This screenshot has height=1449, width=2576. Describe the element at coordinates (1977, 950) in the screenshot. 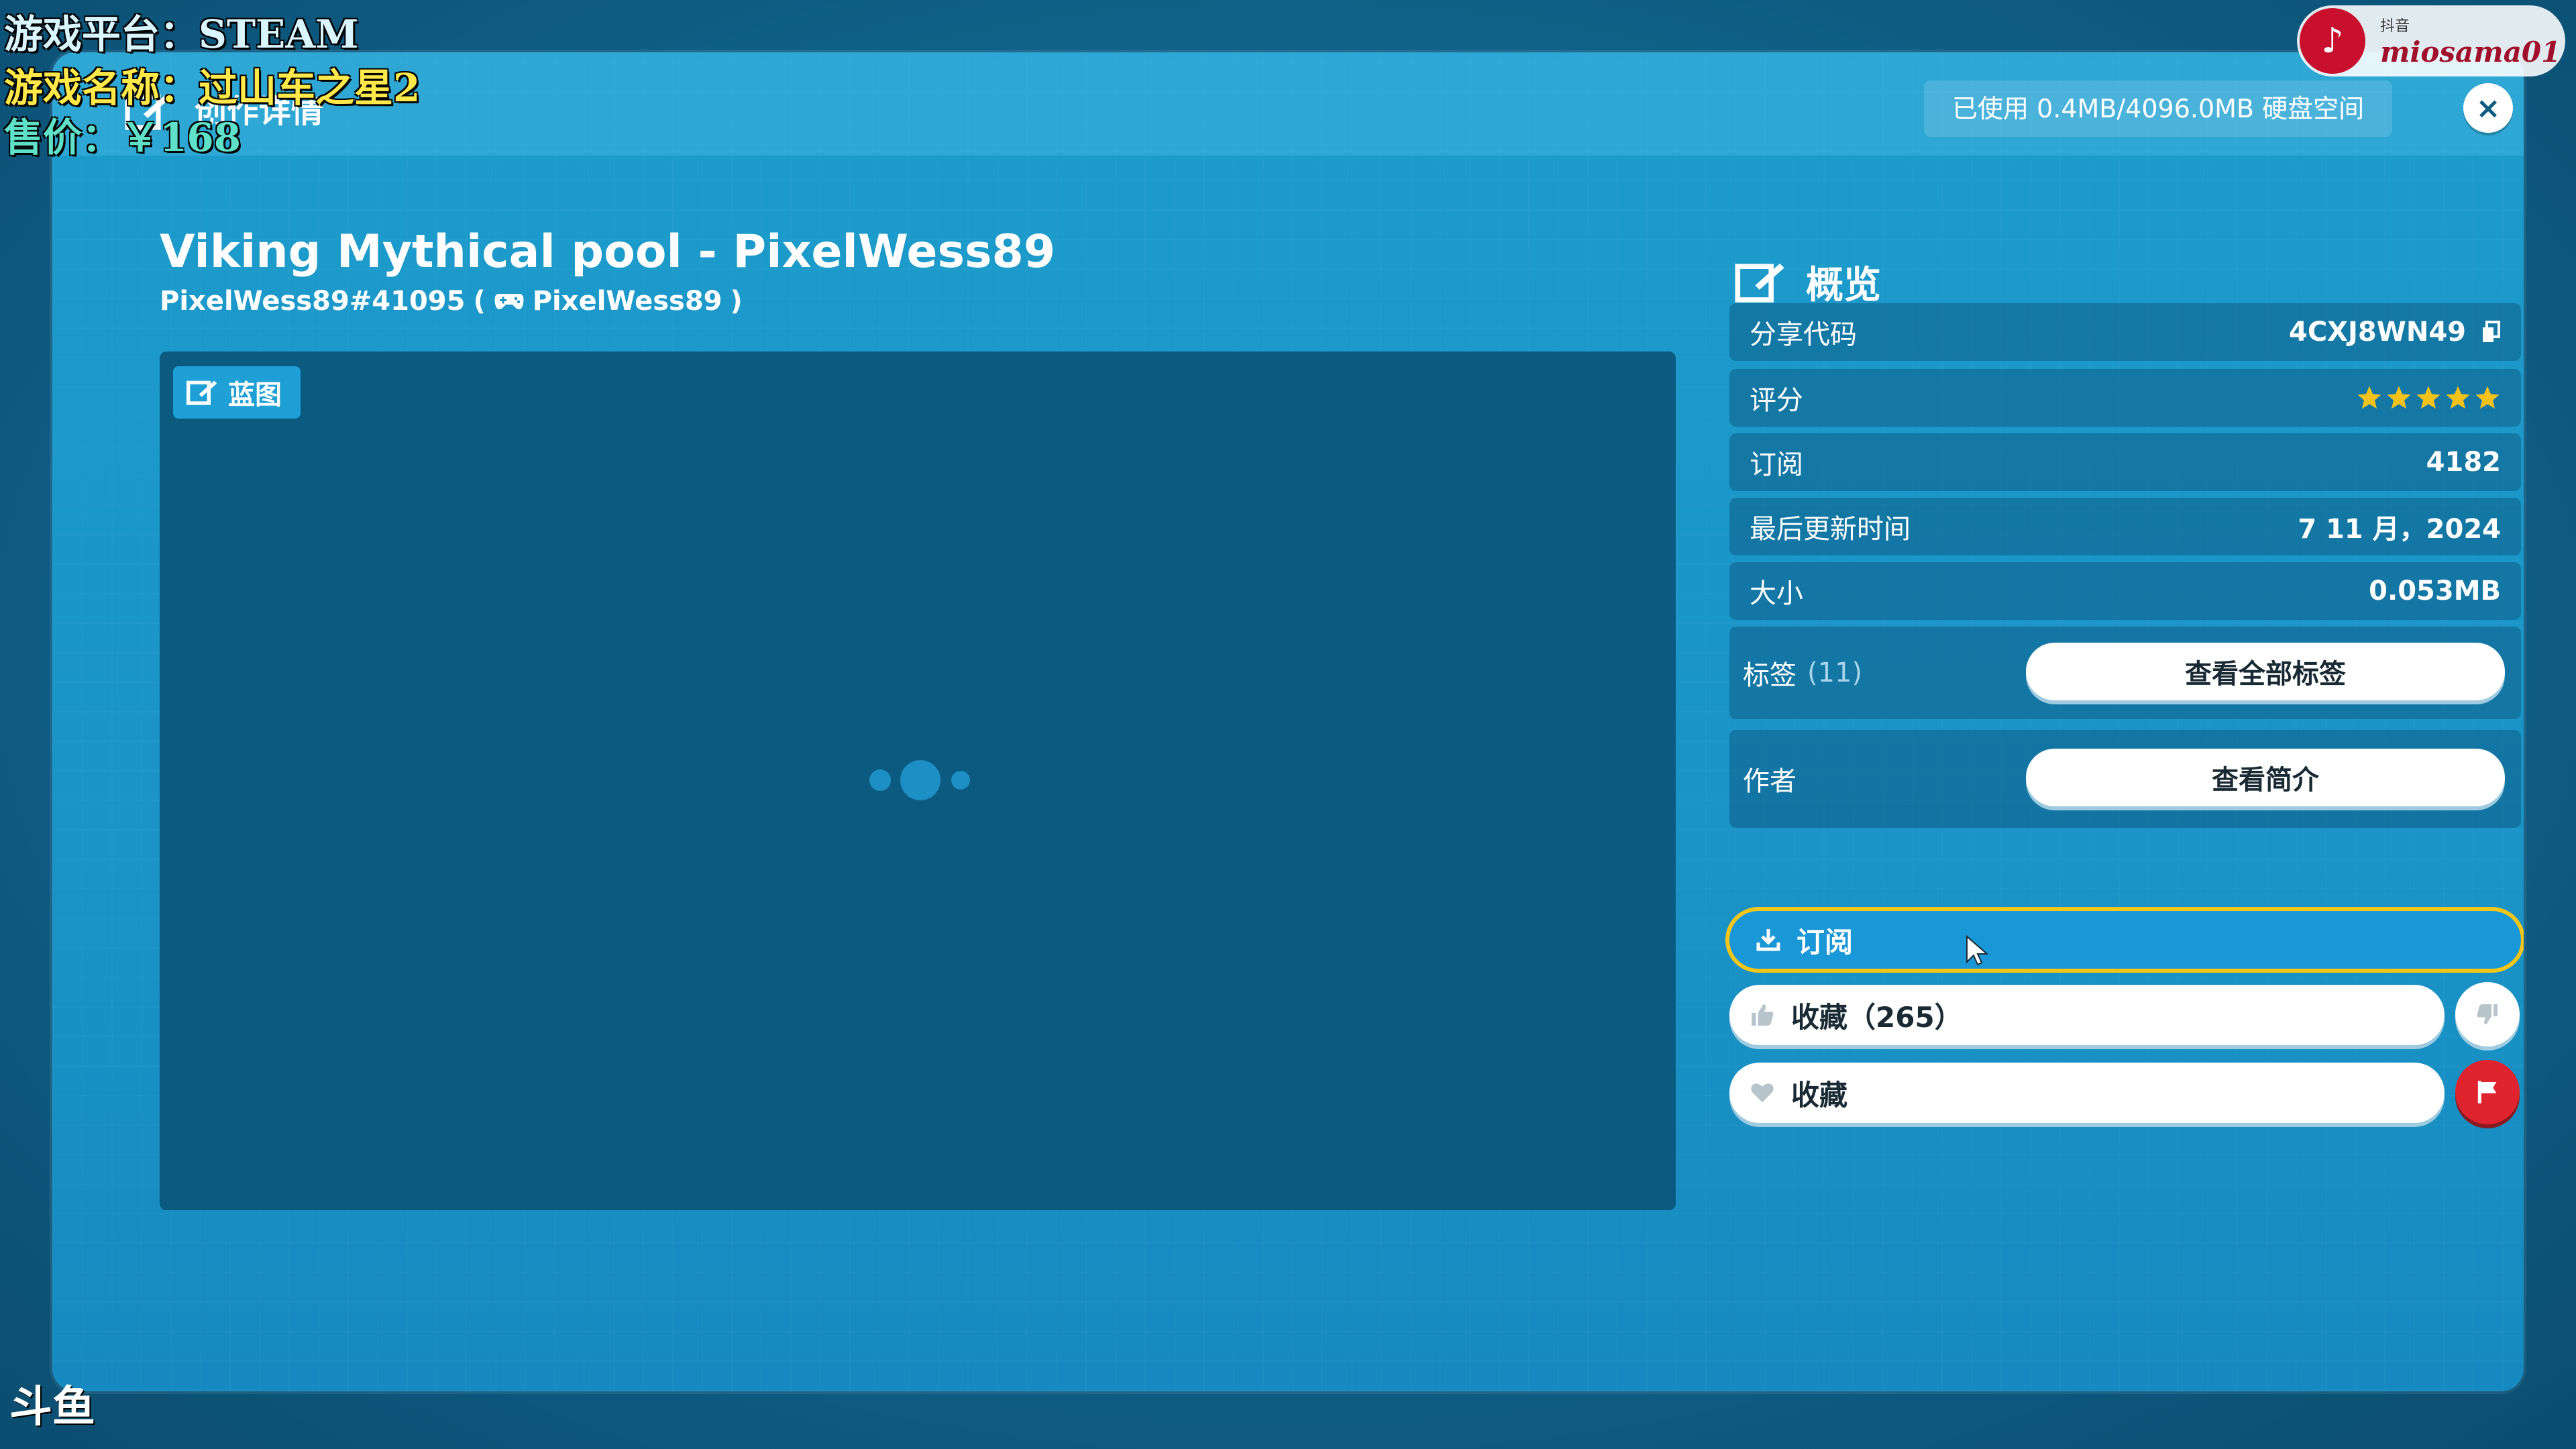

I see `mouse-cursor-icon` at that location.